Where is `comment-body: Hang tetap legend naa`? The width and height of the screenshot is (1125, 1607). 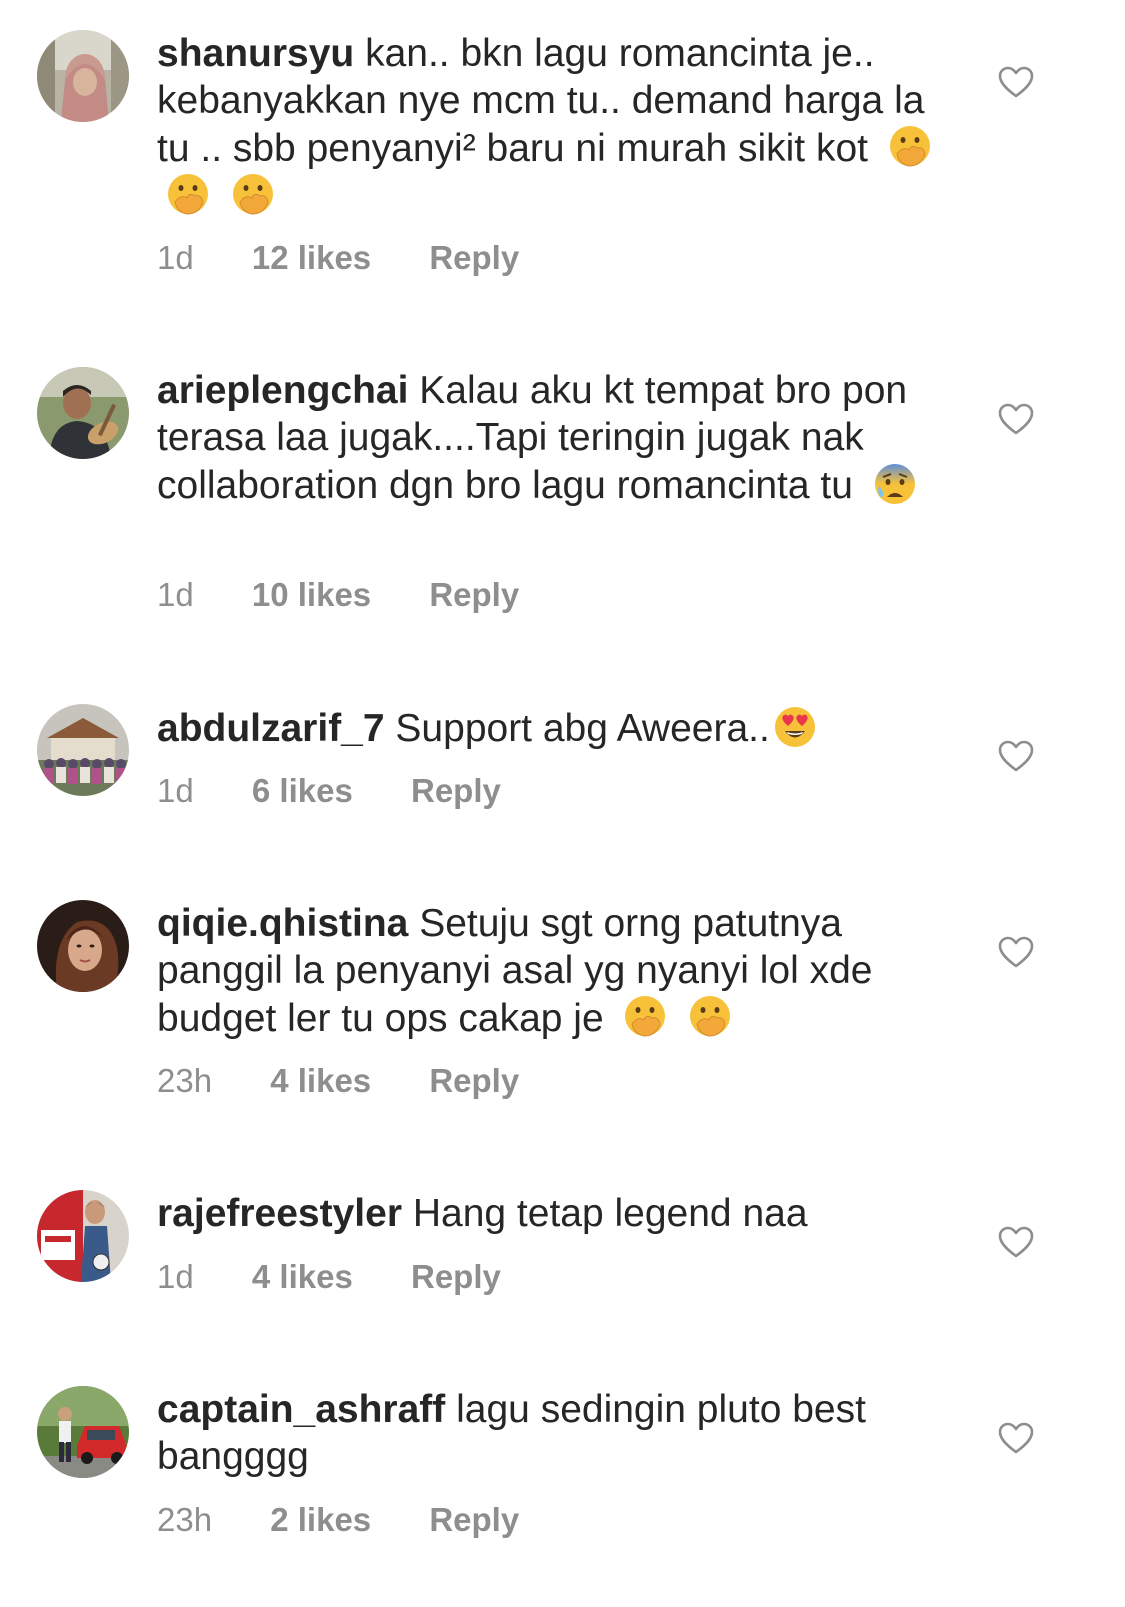
comment-body: Hang tetap legend naa is located at coordinates (610, 1213).